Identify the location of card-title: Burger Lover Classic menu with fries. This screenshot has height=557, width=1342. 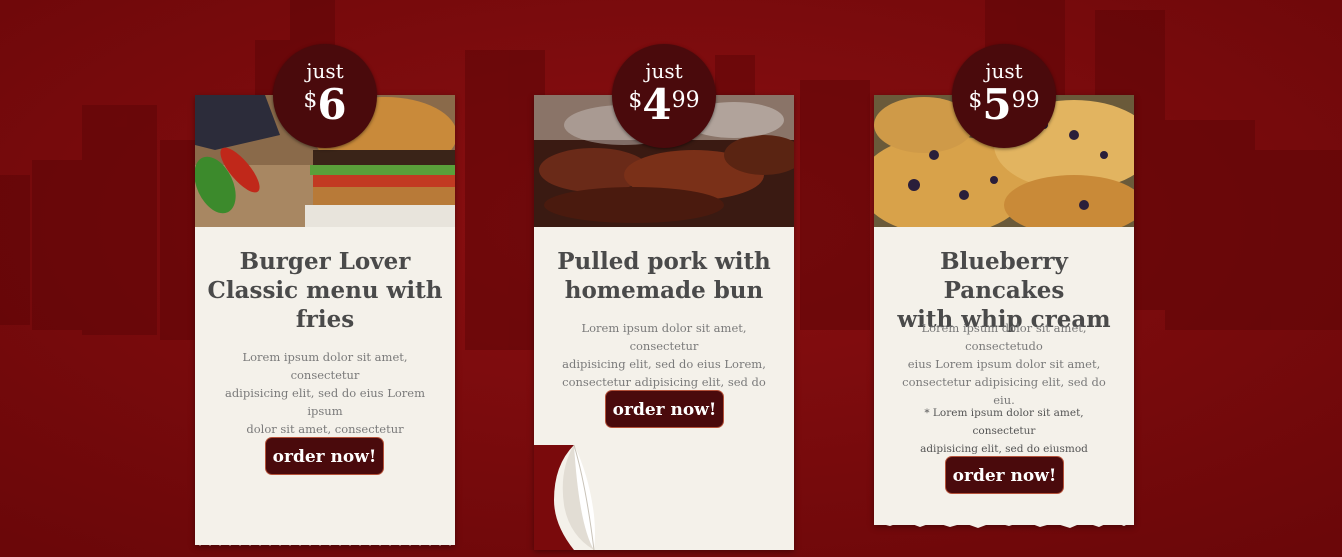
(325, 290).